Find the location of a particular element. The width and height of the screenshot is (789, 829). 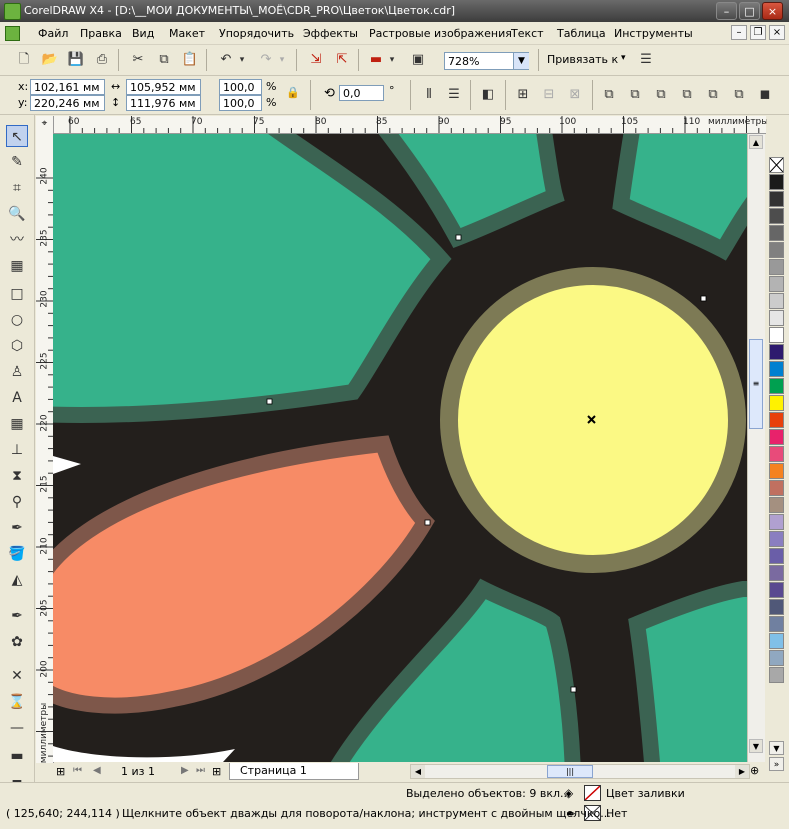

green-petal-bottom-right is located at coordinates (687, 671).